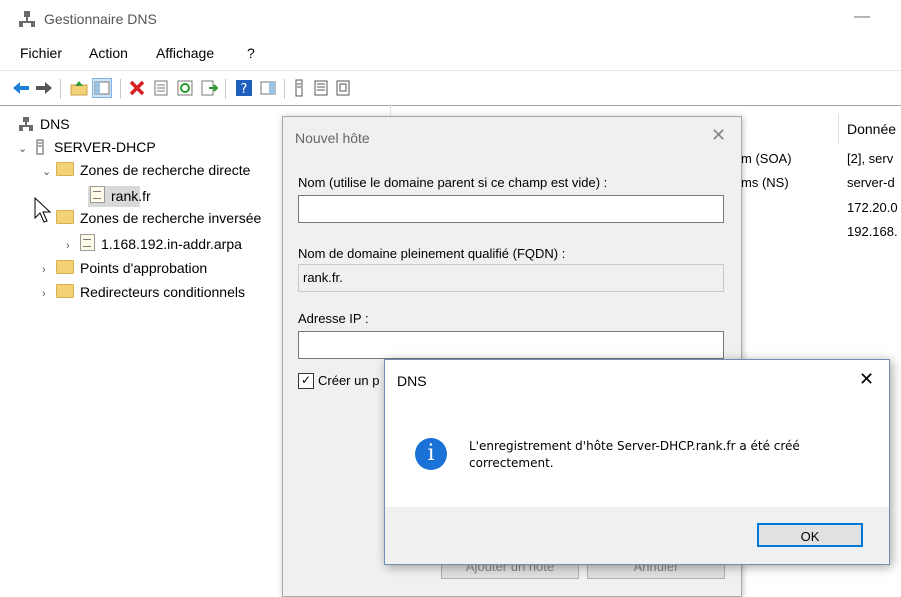 The image size is (901, 597). I want to click on ip-label: Adresse IP :, so click(333, 318).